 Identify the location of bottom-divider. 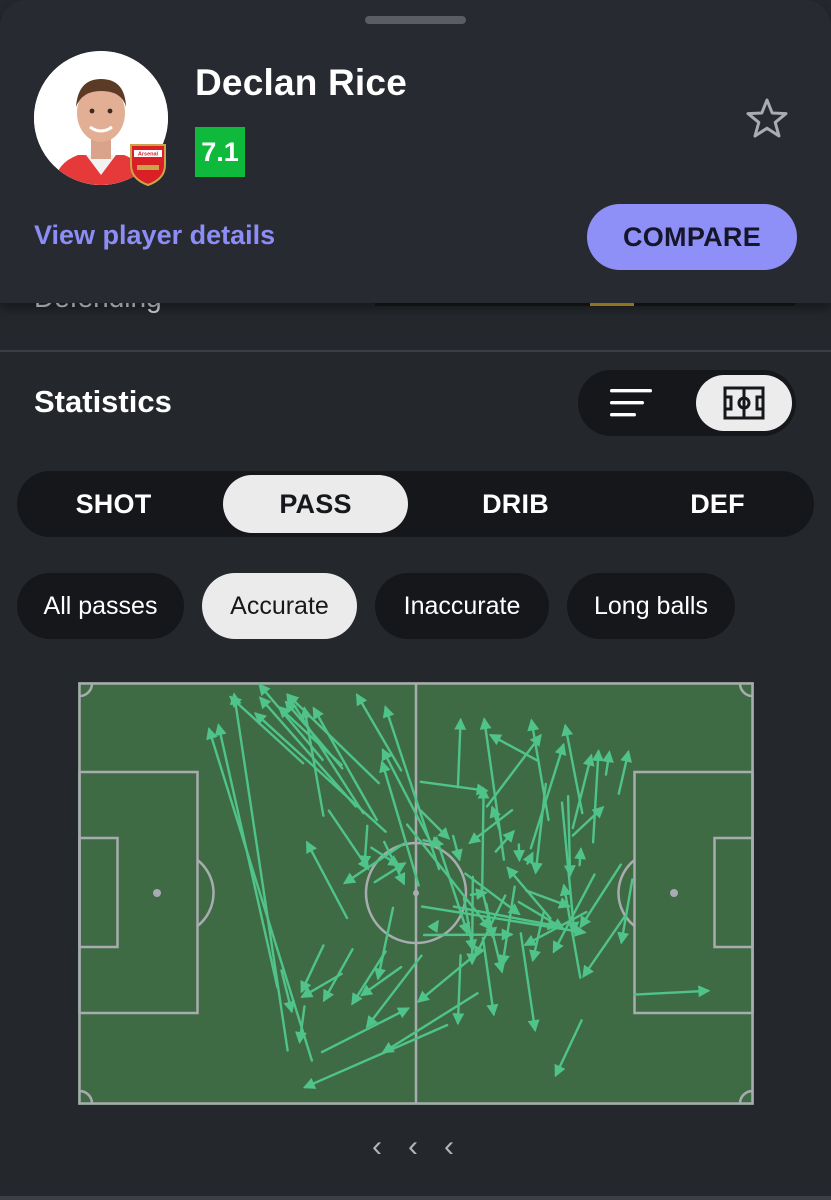
(415, 1198).